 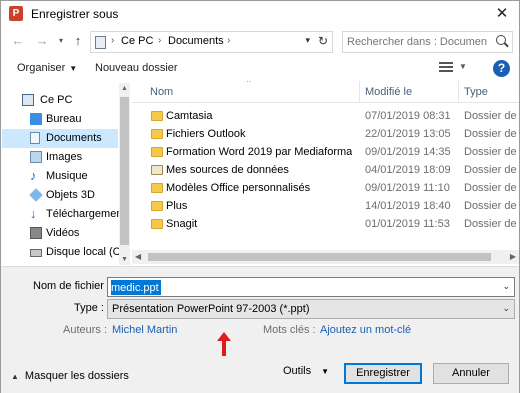 I want to click on recent-locations-dropdown: ▾, so click(x=61, y=41).